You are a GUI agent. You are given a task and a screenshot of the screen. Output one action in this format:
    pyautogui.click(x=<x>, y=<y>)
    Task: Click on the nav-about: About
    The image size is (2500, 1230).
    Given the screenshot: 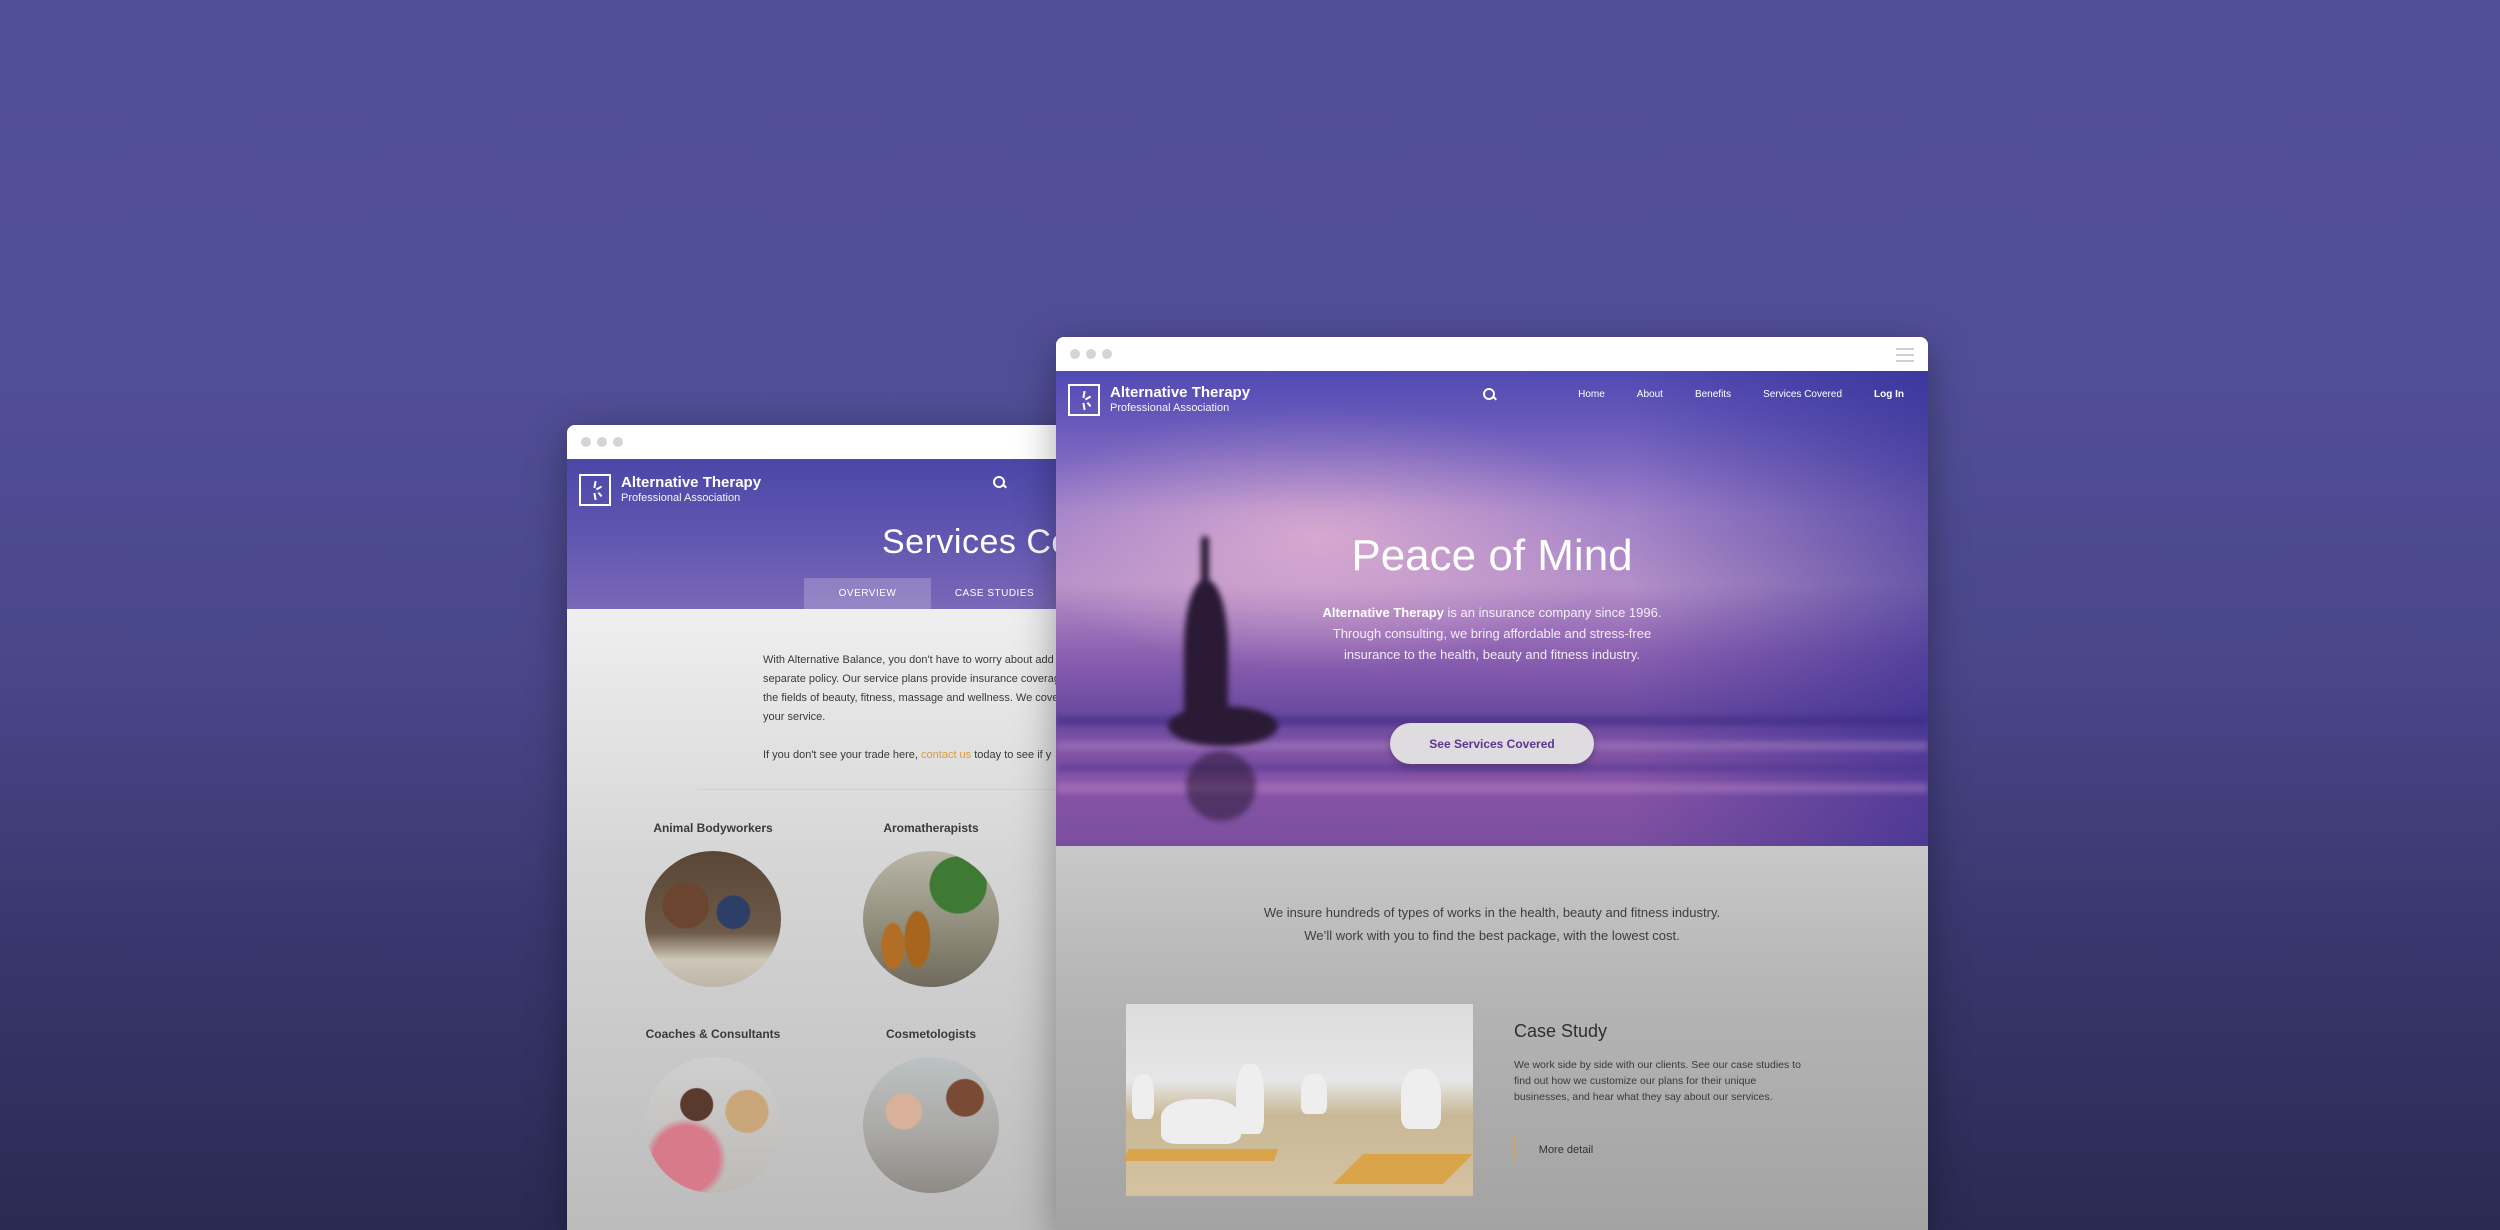 What is the action you would take?
    pyautogui.click(x=1650, y=394)
    